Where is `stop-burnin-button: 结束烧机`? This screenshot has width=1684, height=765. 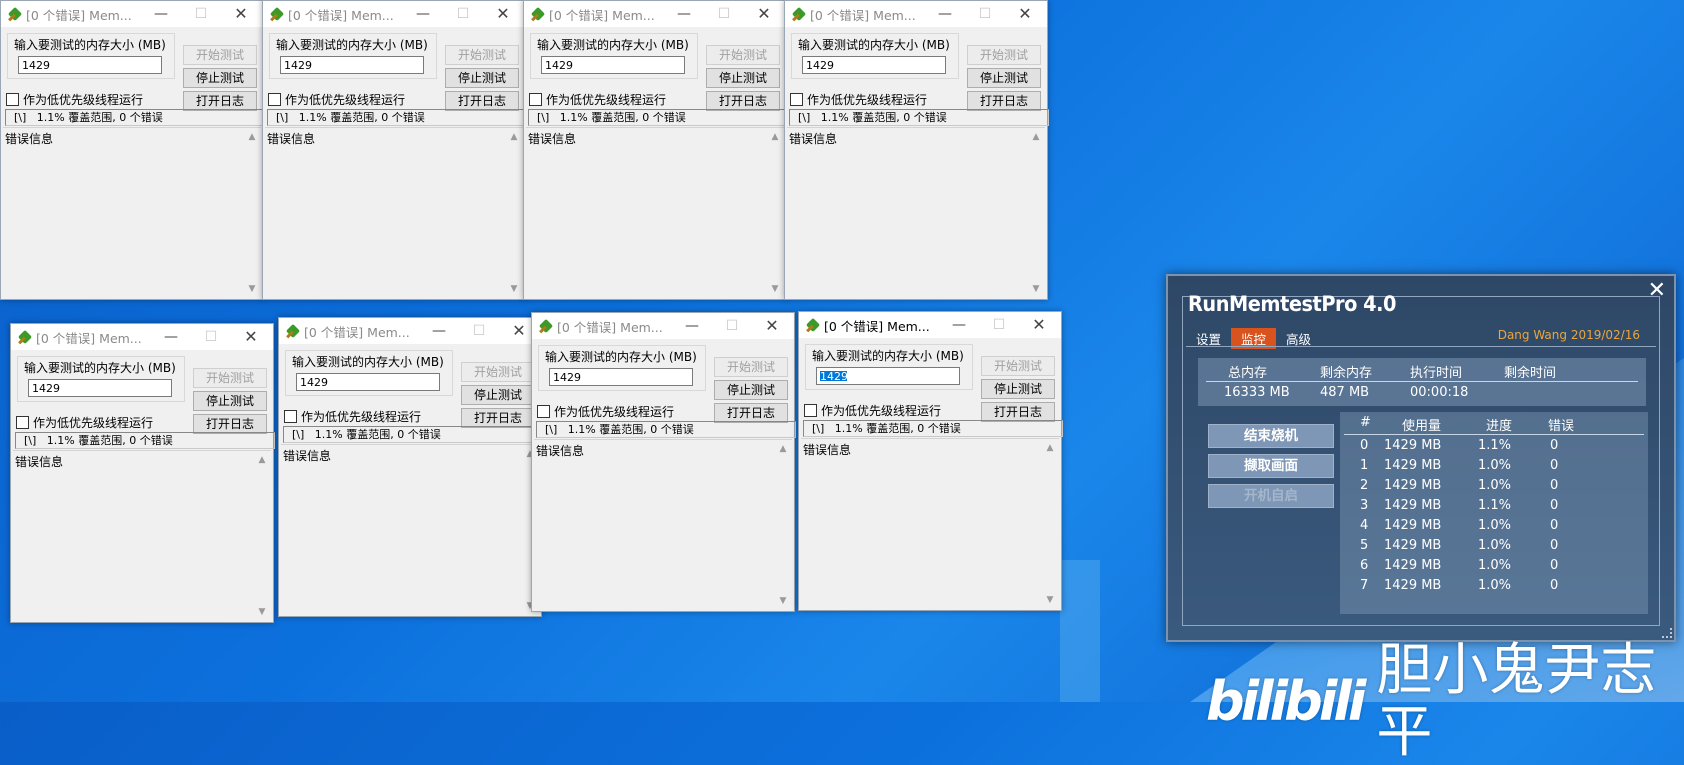 stop-burnin-button: 结束烧机 is located at coordinates (1271, 436).